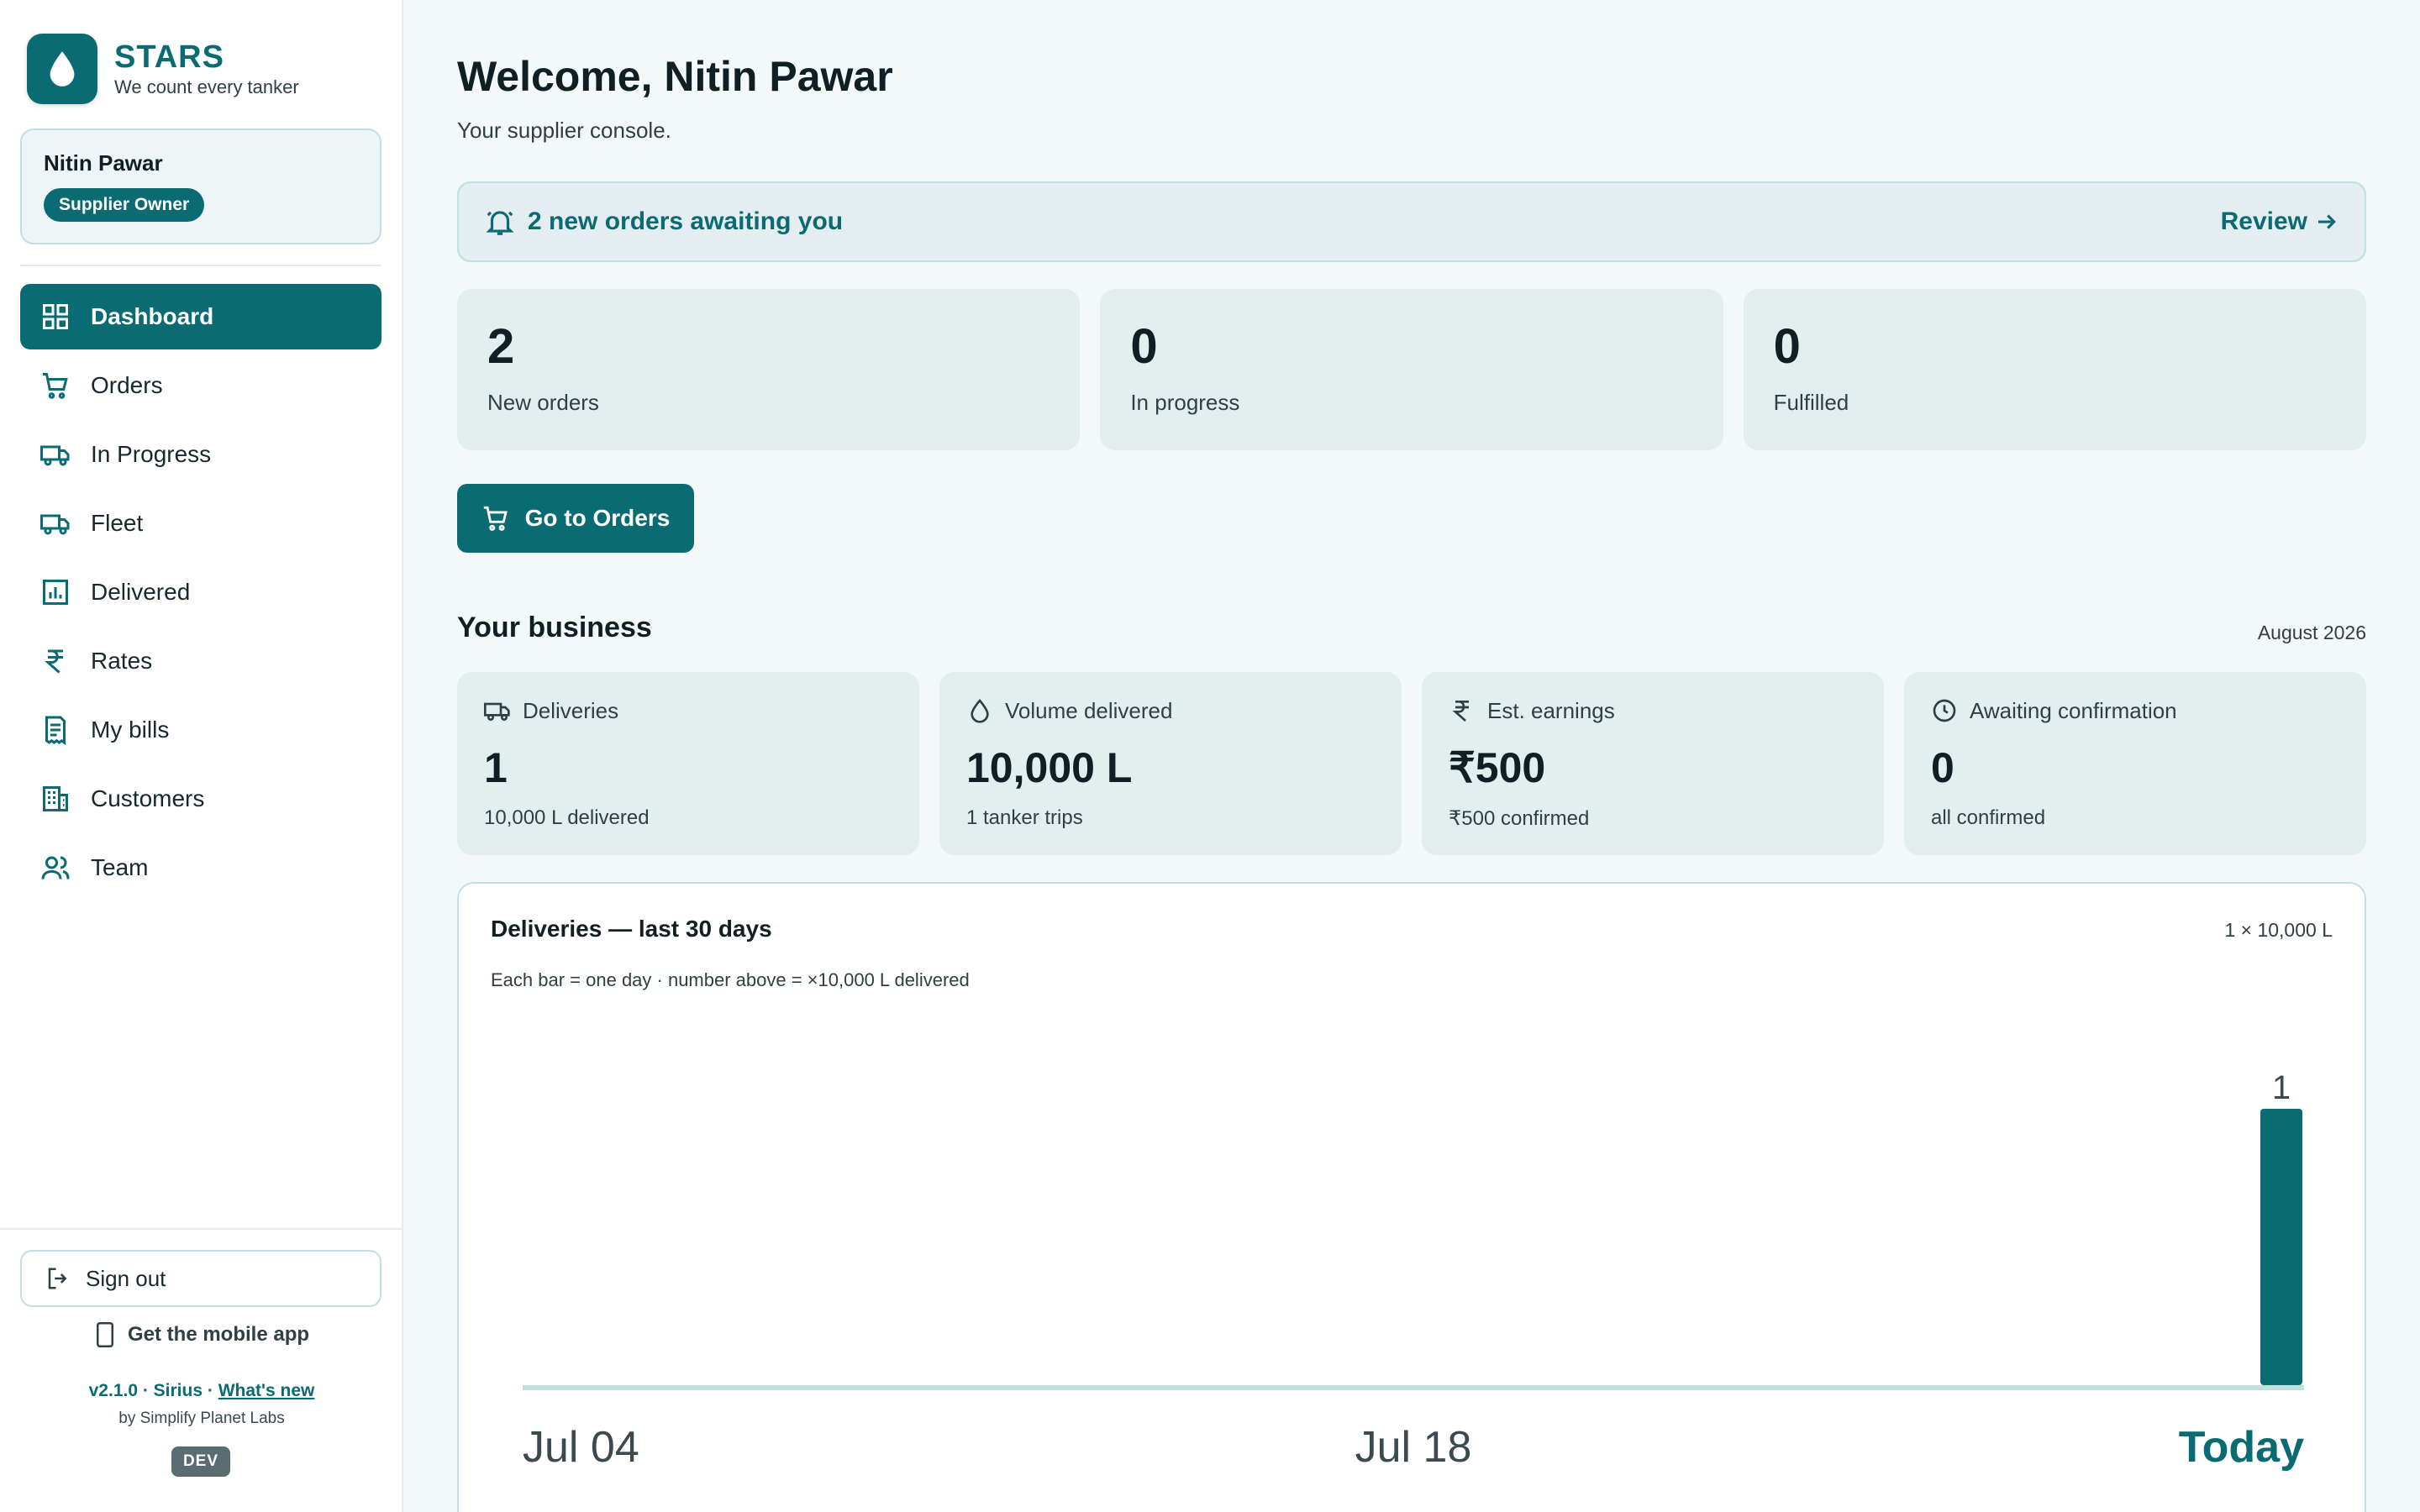  I want to click on biz-card-awaiting: Awaiting confirmation 0 all confirmed, so click(2135, 763).